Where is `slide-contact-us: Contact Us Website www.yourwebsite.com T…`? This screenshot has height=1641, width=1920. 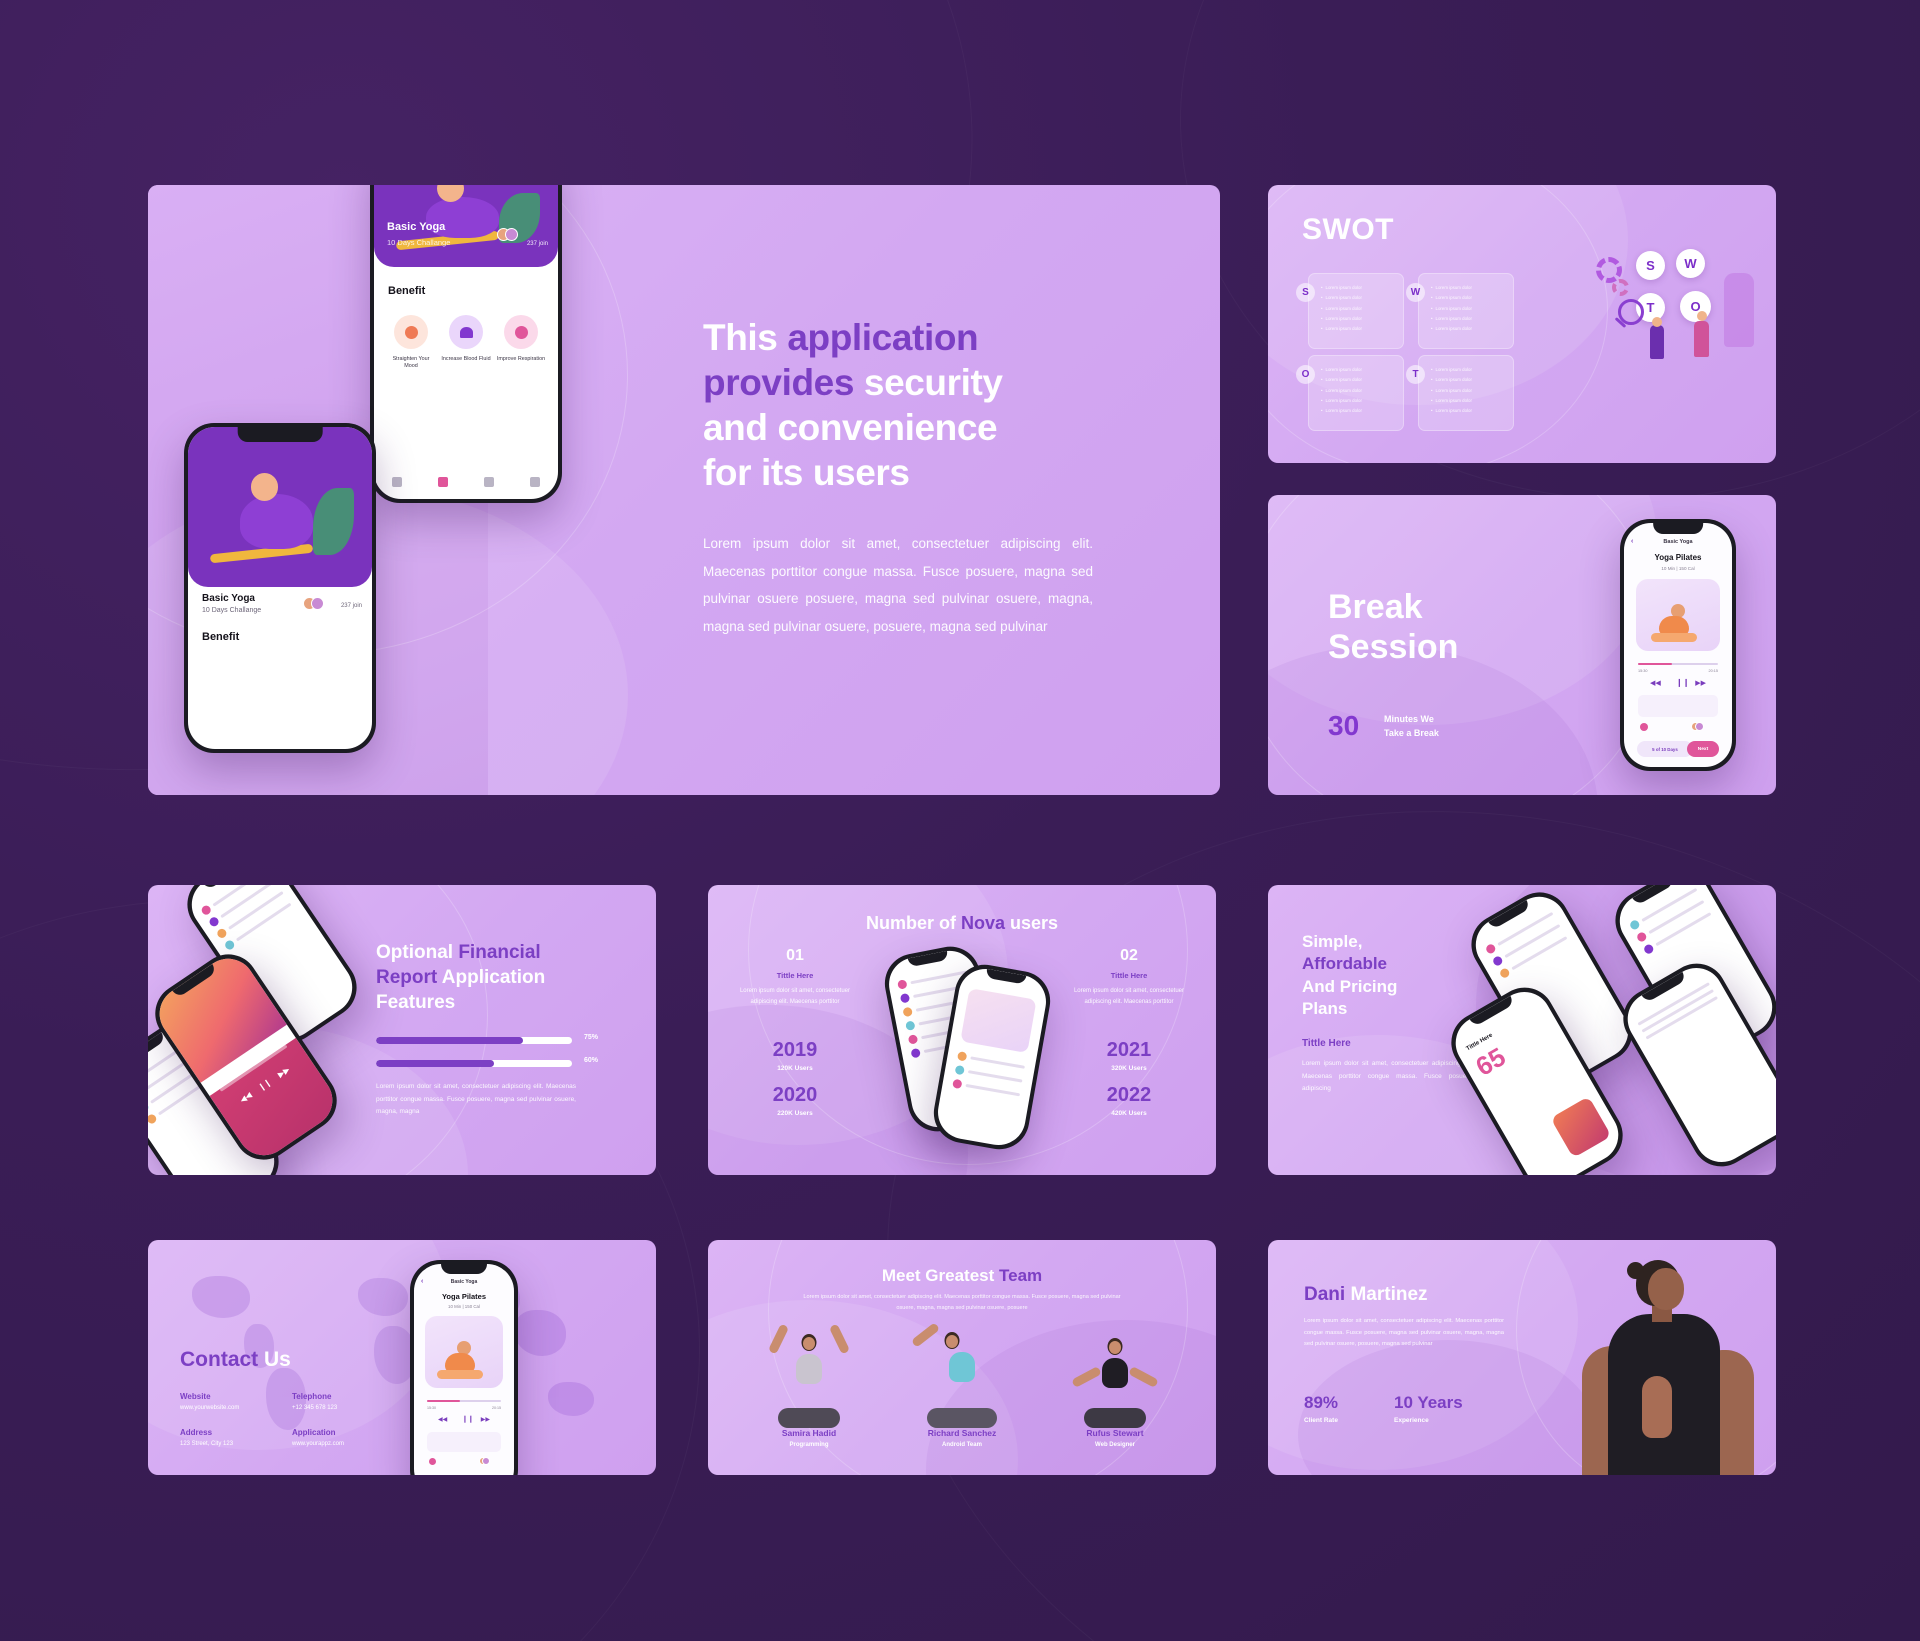
slide-contact-us: Contact Us Website www.yourwebsite.com T… is located at coordinates (402, 1357).